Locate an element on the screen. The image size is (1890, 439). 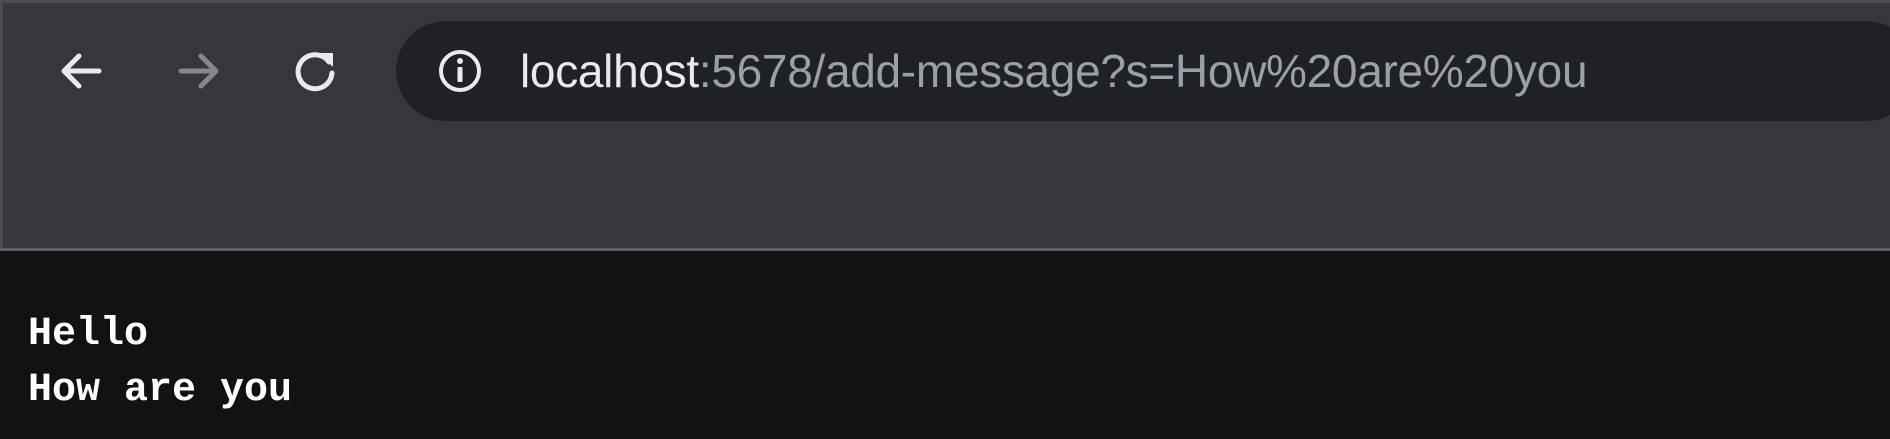
message-line: How are you is located at coordinates (160, 390).